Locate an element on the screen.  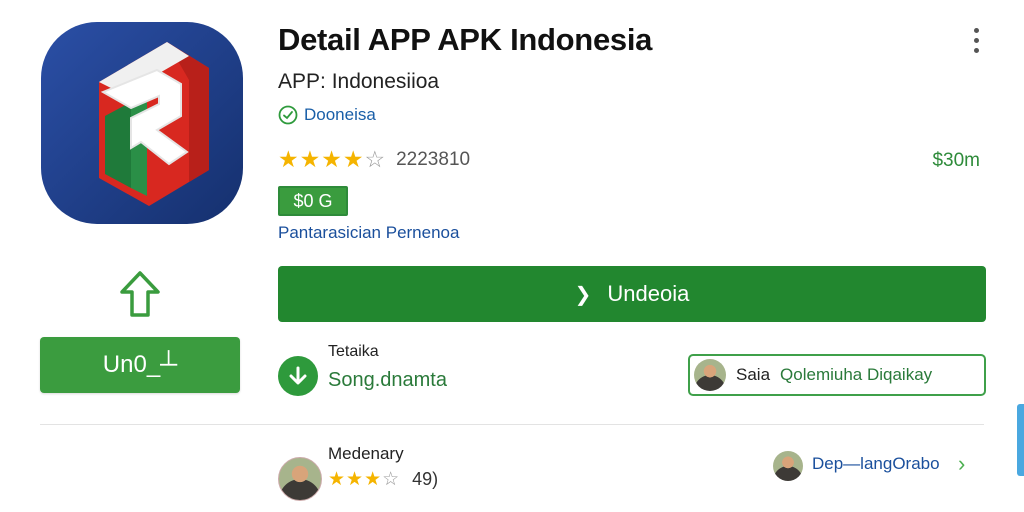
download-arrow-icon is located at coordinates (298, 376).